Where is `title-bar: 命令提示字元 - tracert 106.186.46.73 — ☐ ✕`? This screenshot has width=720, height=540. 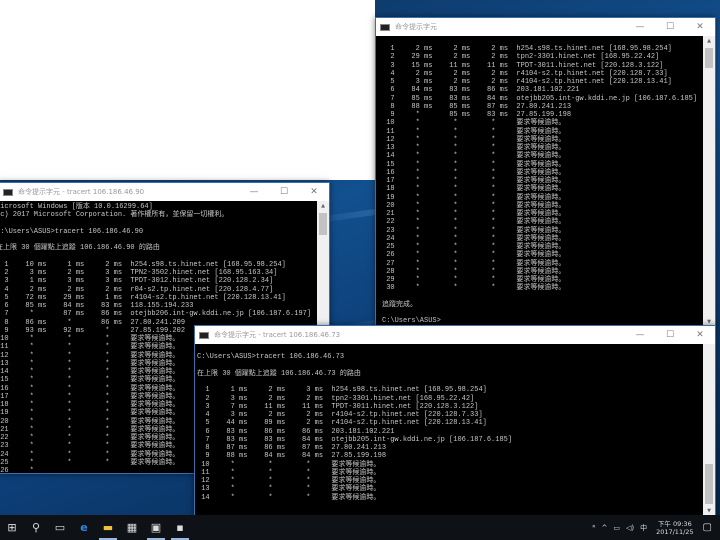
title-bar: 命令提示字元 - tracert 106.186.46.73 — ☐ ✕ is located at coordinates (455, 335).